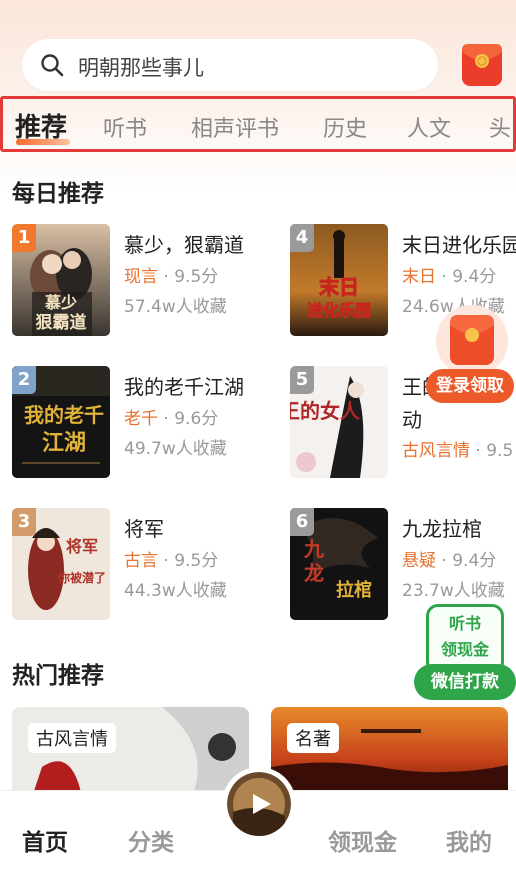 Image resolution: width=516 pixels, height=890 pixels. Describe the element at coordinates (24, 380) in the screenshot. I see `rank-badge: 2` at that location.